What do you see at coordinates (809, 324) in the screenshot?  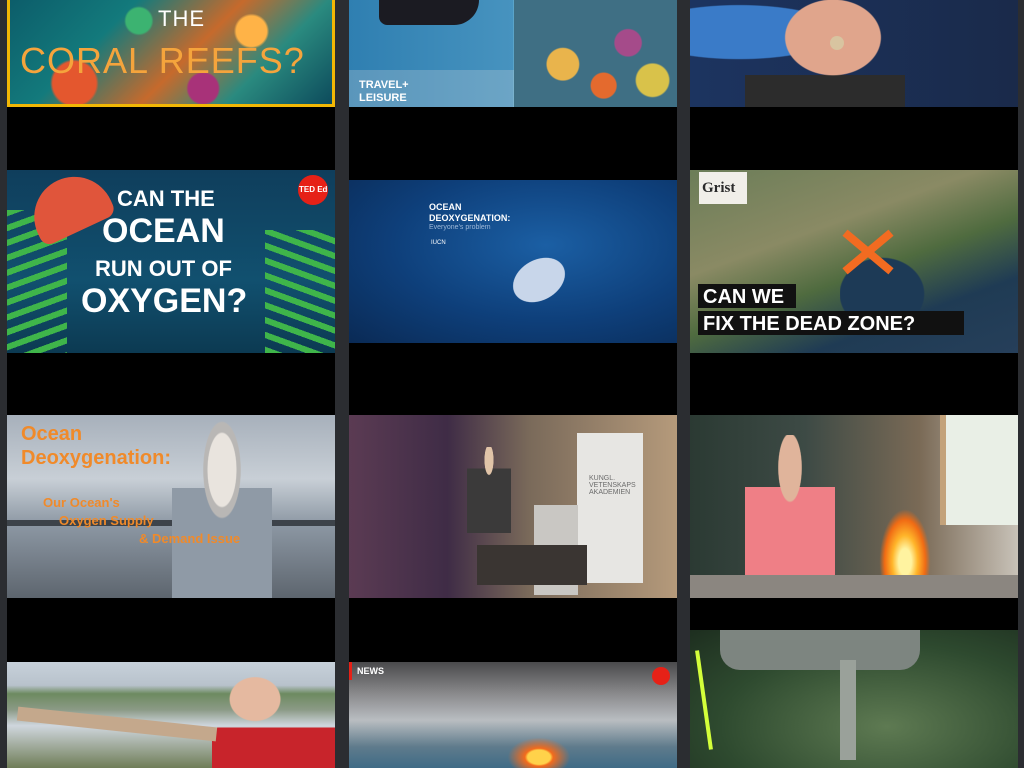 I see `thumbnail-title-line-2: FIX THE DEAD ZONE?` at bounding box center [809, 324].